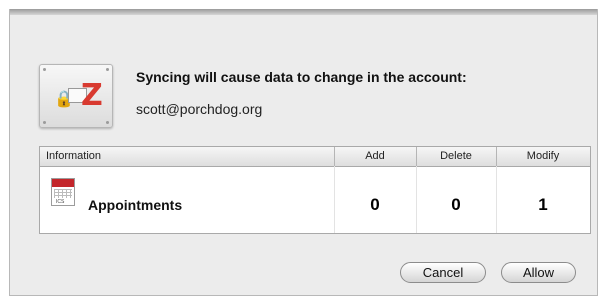  Describe the element at coordinates (543, 156) in the screenshot. I see `column-header-modify: Modify` at that location.